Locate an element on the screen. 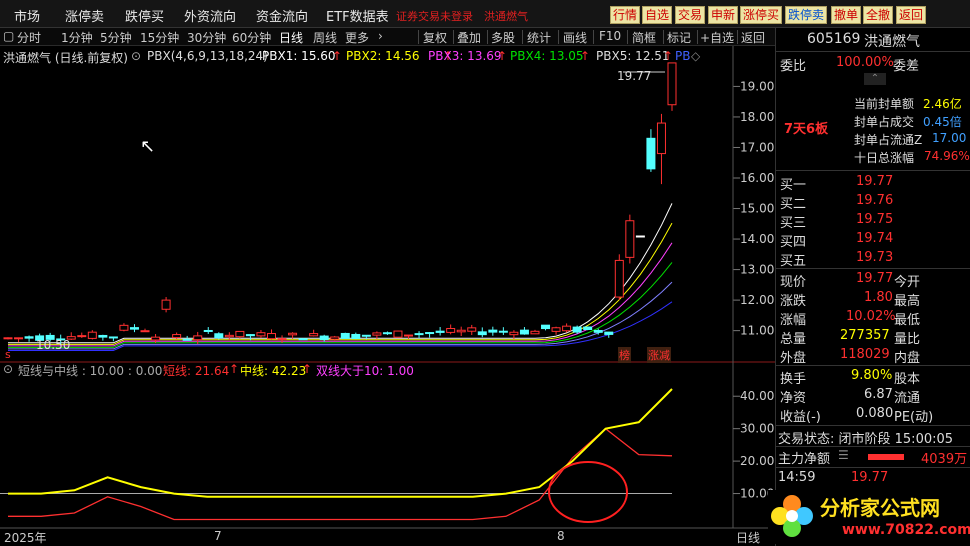  list-icon: ☰ is located at coordinates (843, 455).